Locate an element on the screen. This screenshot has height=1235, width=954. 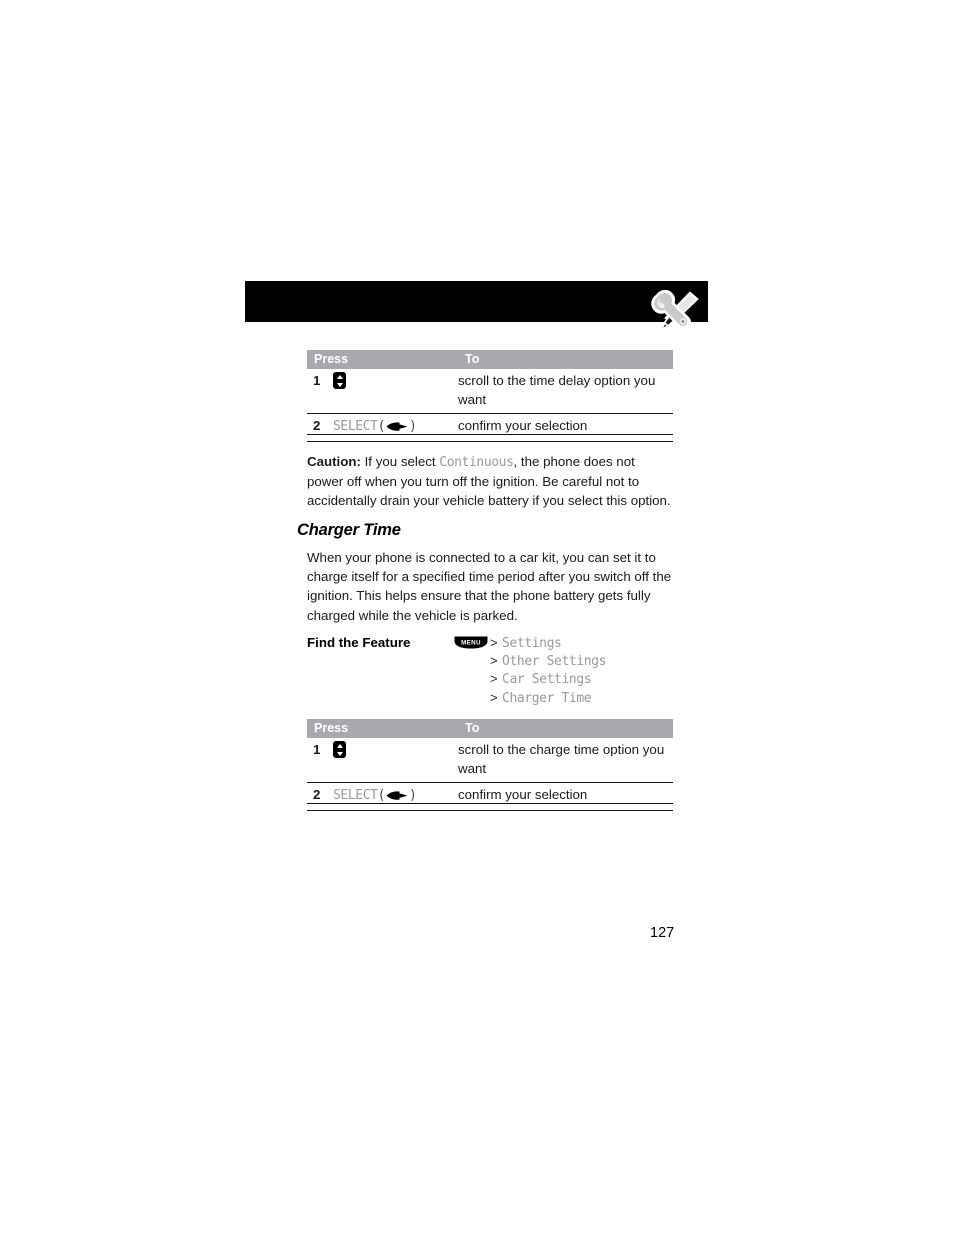
menu-path-label: Other Settings is located at coordinates (554, 662).